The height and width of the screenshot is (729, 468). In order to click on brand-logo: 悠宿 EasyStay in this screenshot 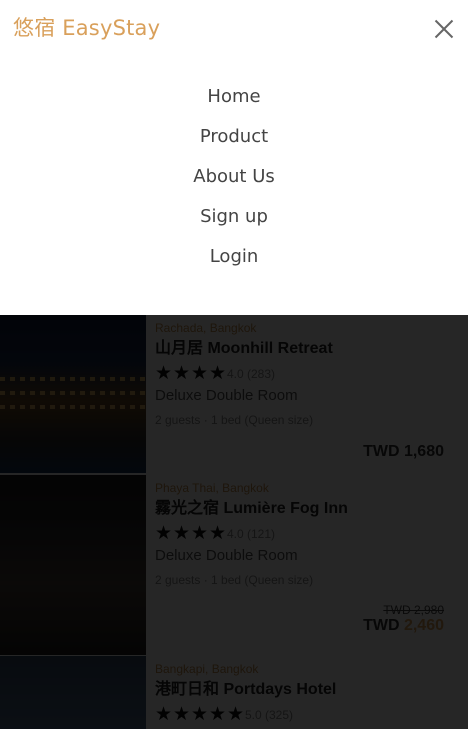, I will do `click(86, 27)`.